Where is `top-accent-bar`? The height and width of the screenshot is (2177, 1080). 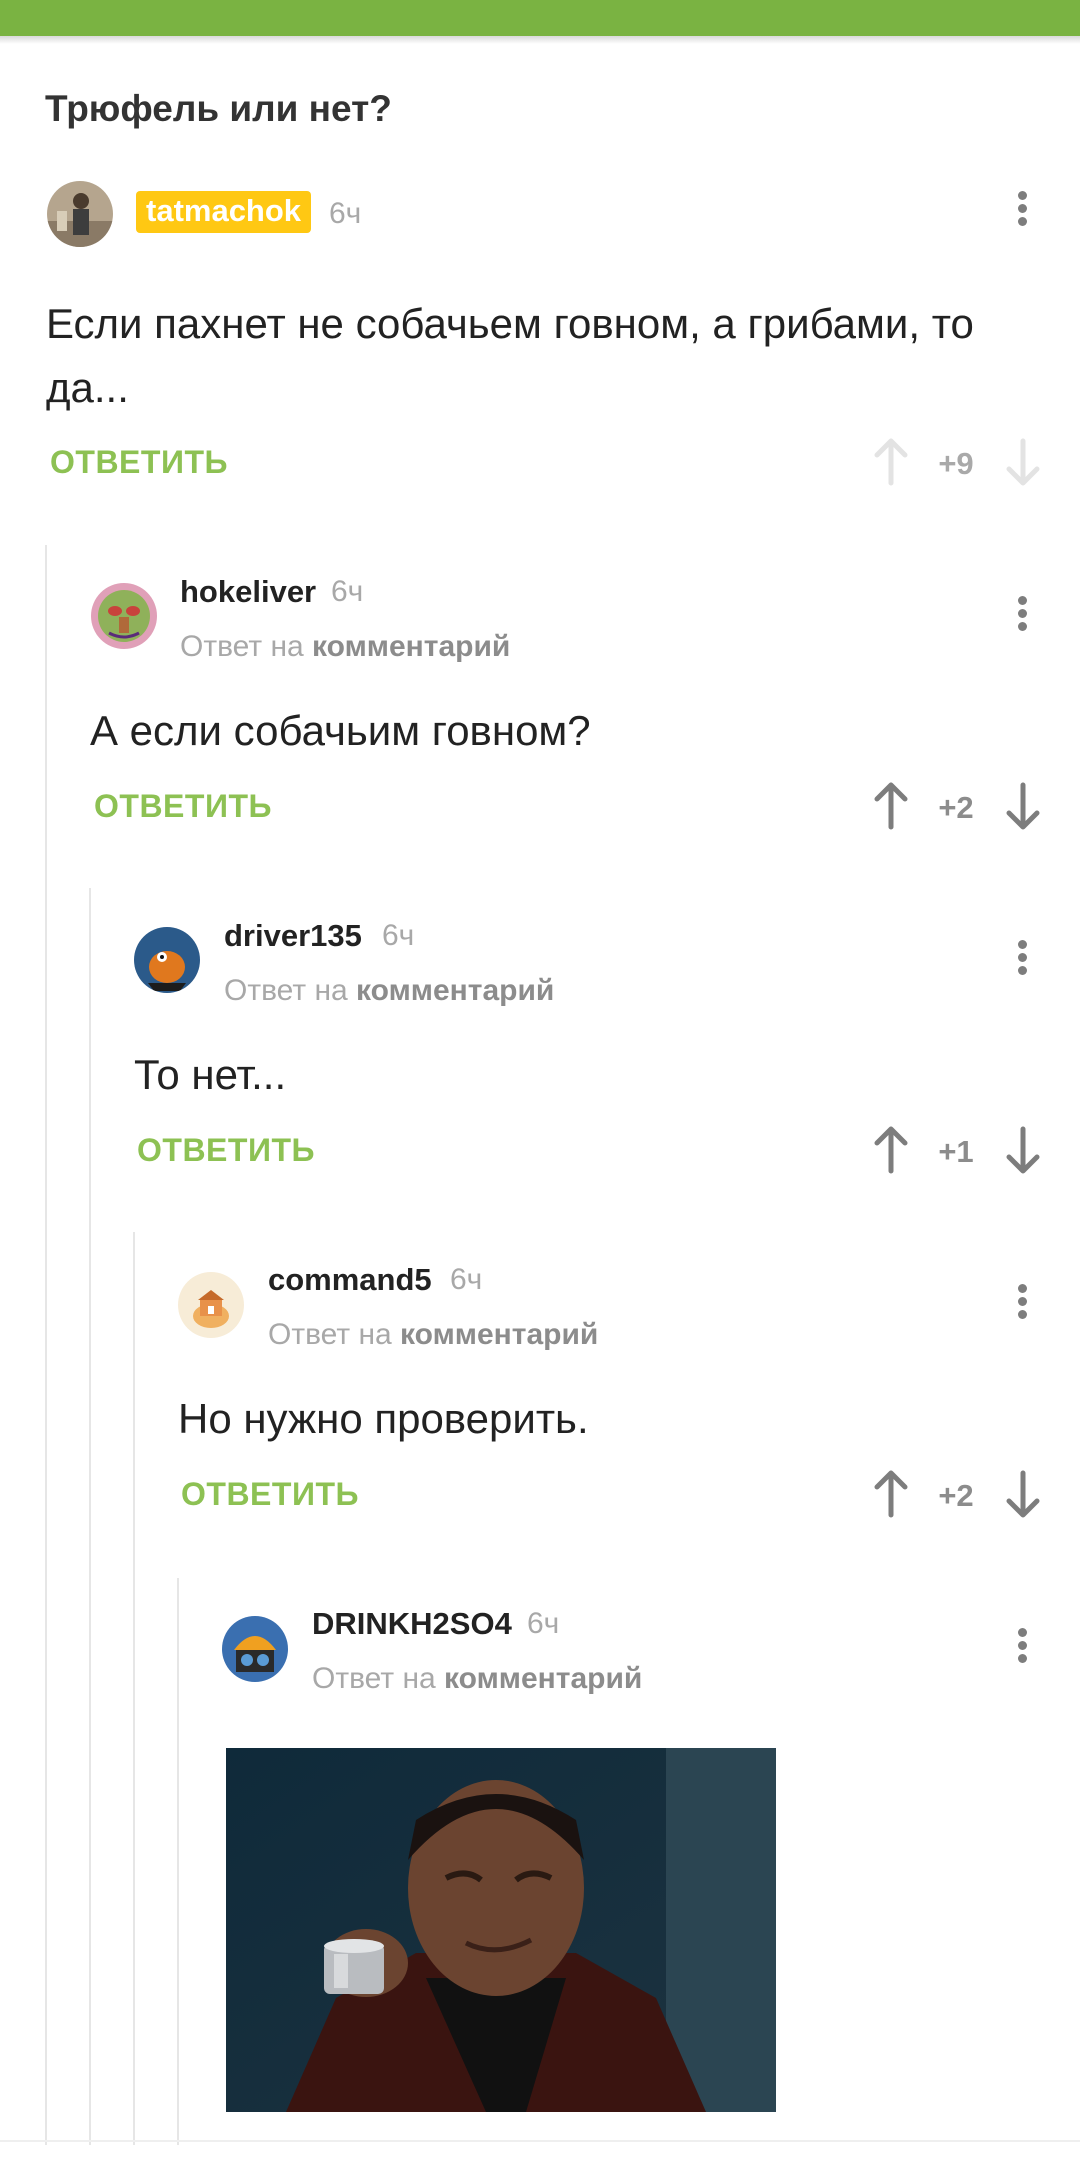
top-accent-bar is located at coordinates (540, 18).